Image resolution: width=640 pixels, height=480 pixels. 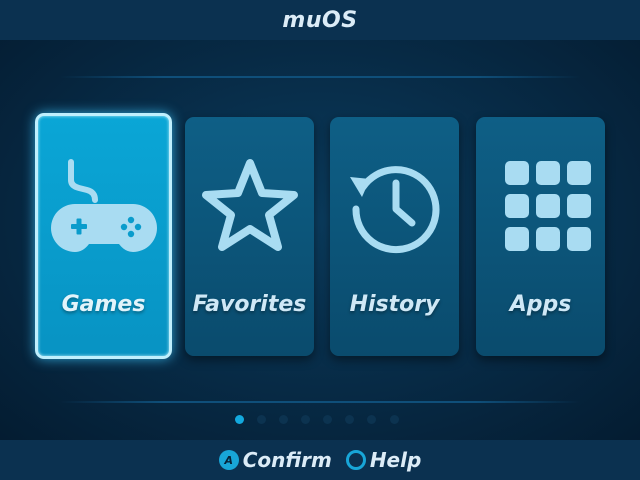 What do you see at coordinates (103, 206) in the screenshot?
I see `gamepad-icon` at bounding box center [103, 206].